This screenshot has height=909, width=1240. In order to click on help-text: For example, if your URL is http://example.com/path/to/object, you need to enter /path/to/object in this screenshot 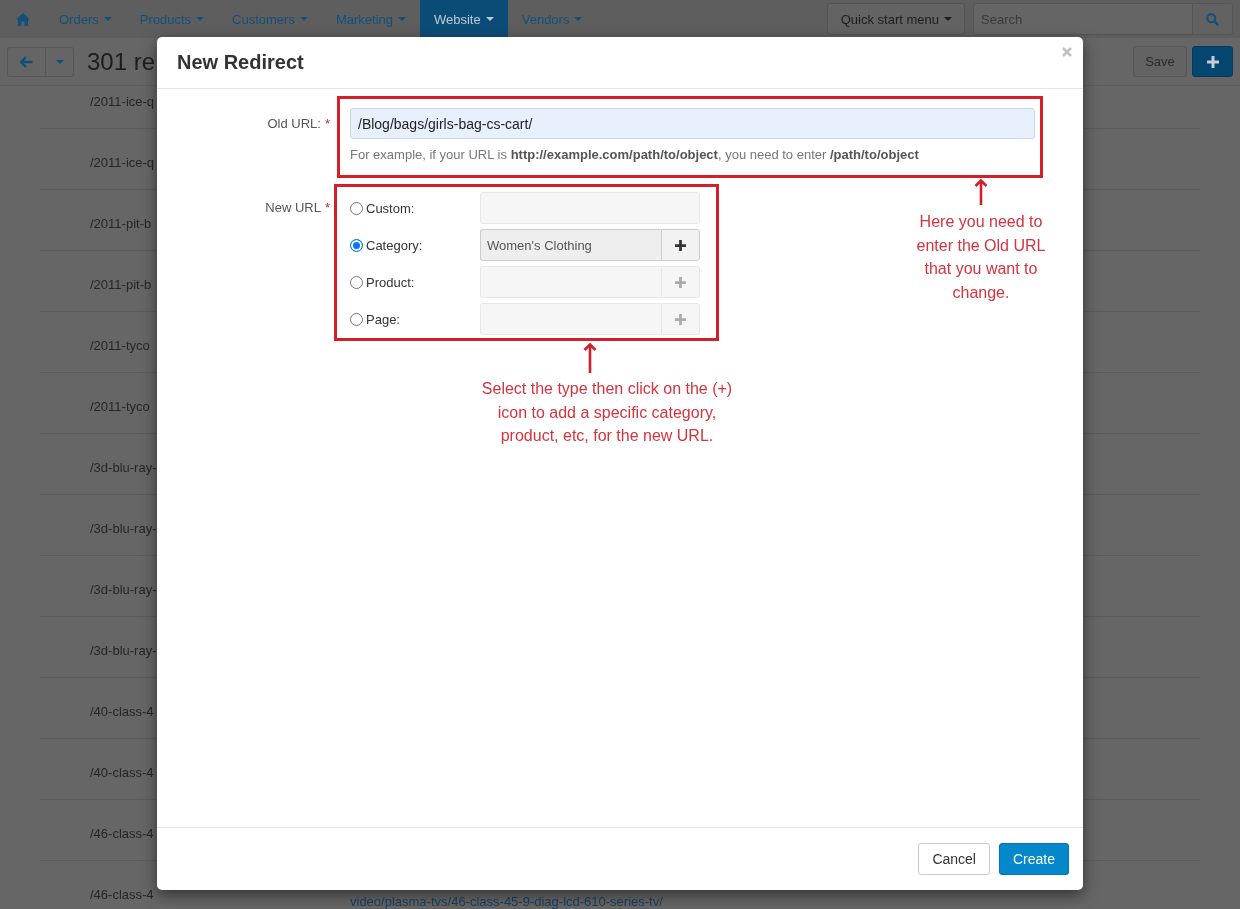, I will do `click(635, 154)`.